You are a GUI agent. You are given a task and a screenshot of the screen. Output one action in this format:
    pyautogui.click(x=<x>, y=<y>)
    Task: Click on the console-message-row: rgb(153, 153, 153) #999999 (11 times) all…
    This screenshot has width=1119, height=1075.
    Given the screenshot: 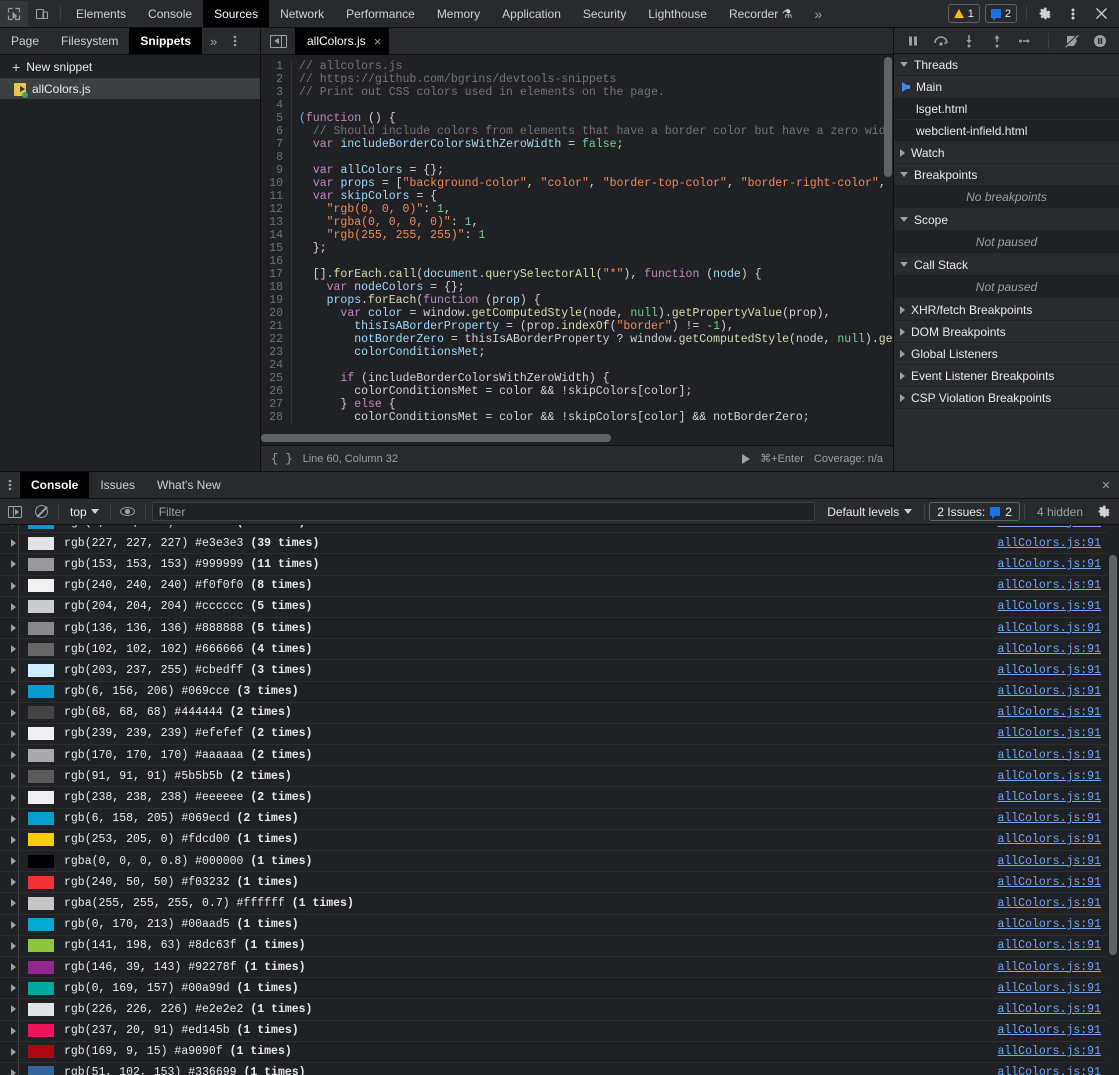 What is the action you would take?
    pyautogui.click(x=559, y=565)
    